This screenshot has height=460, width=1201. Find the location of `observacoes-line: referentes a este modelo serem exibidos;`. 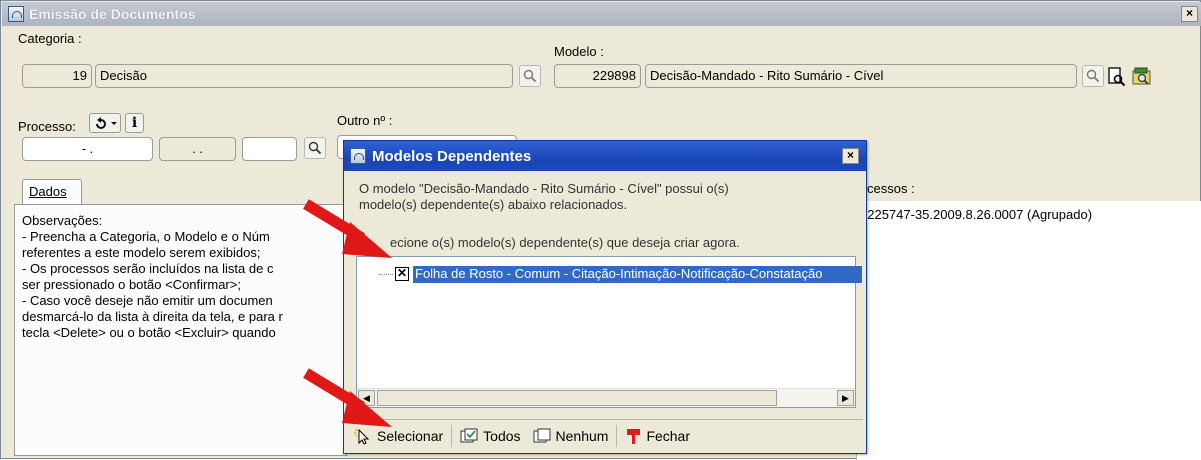

observacoes-line: referentes a este modelo serem exibidos; is located at coordinates (141, 252).